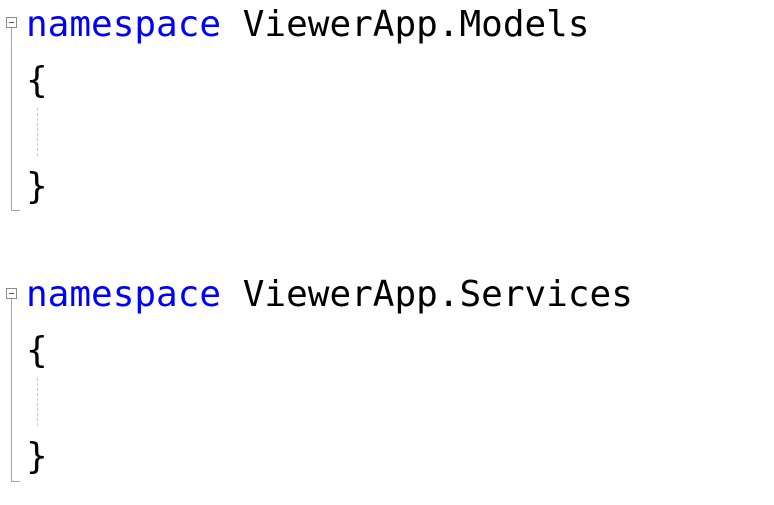 The image size is (774, 505). Describe the element at coordinates (405, 24) in the screenshot. I see `namespace-name: ViewerApp.Models` at that location.